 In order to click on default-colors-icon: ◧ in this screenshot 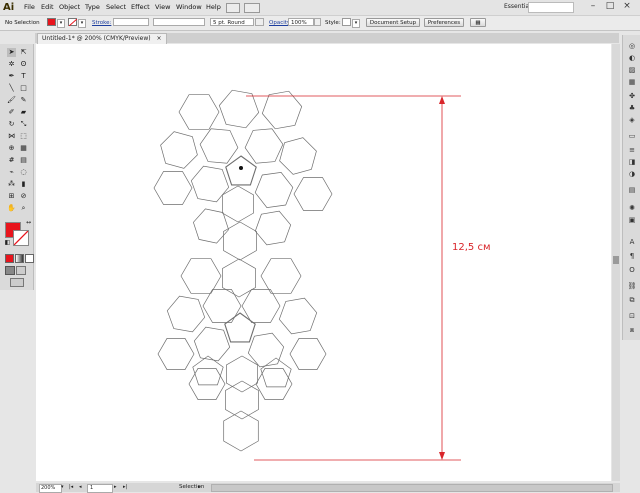, I will do `click(7, 242)`.